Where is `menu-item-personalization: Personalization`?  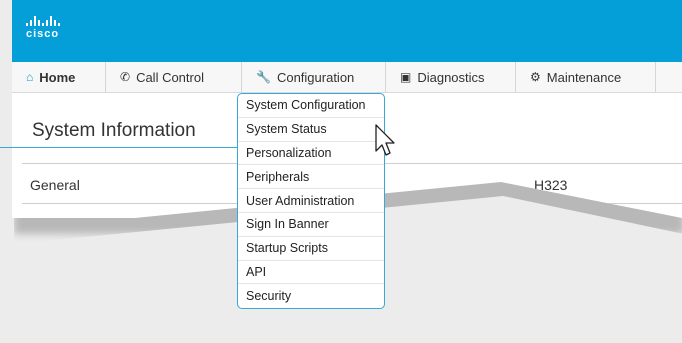
menu-item-personalization: Personalization is located at coordinates (311, 154).